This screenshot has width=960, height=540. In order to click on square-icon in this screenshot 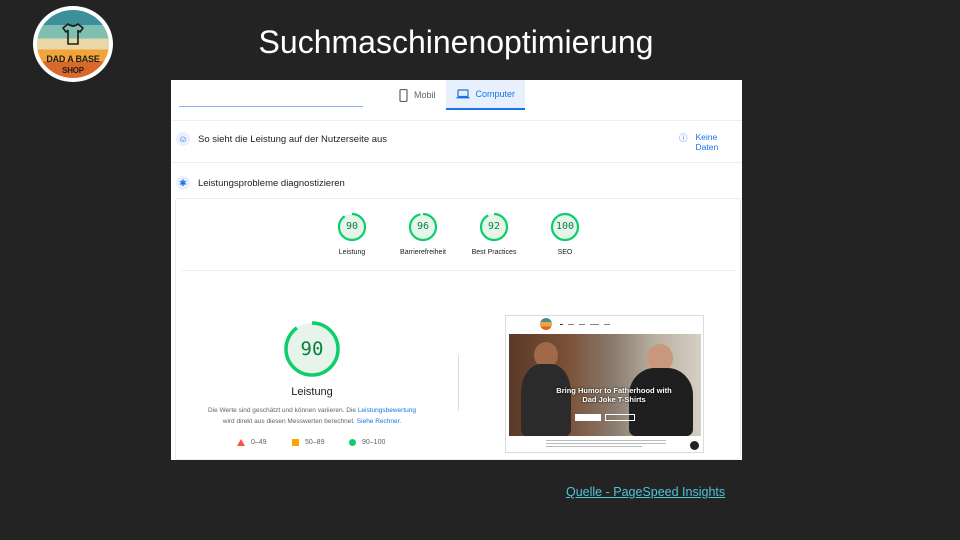, I will do `click(295, 442)`.